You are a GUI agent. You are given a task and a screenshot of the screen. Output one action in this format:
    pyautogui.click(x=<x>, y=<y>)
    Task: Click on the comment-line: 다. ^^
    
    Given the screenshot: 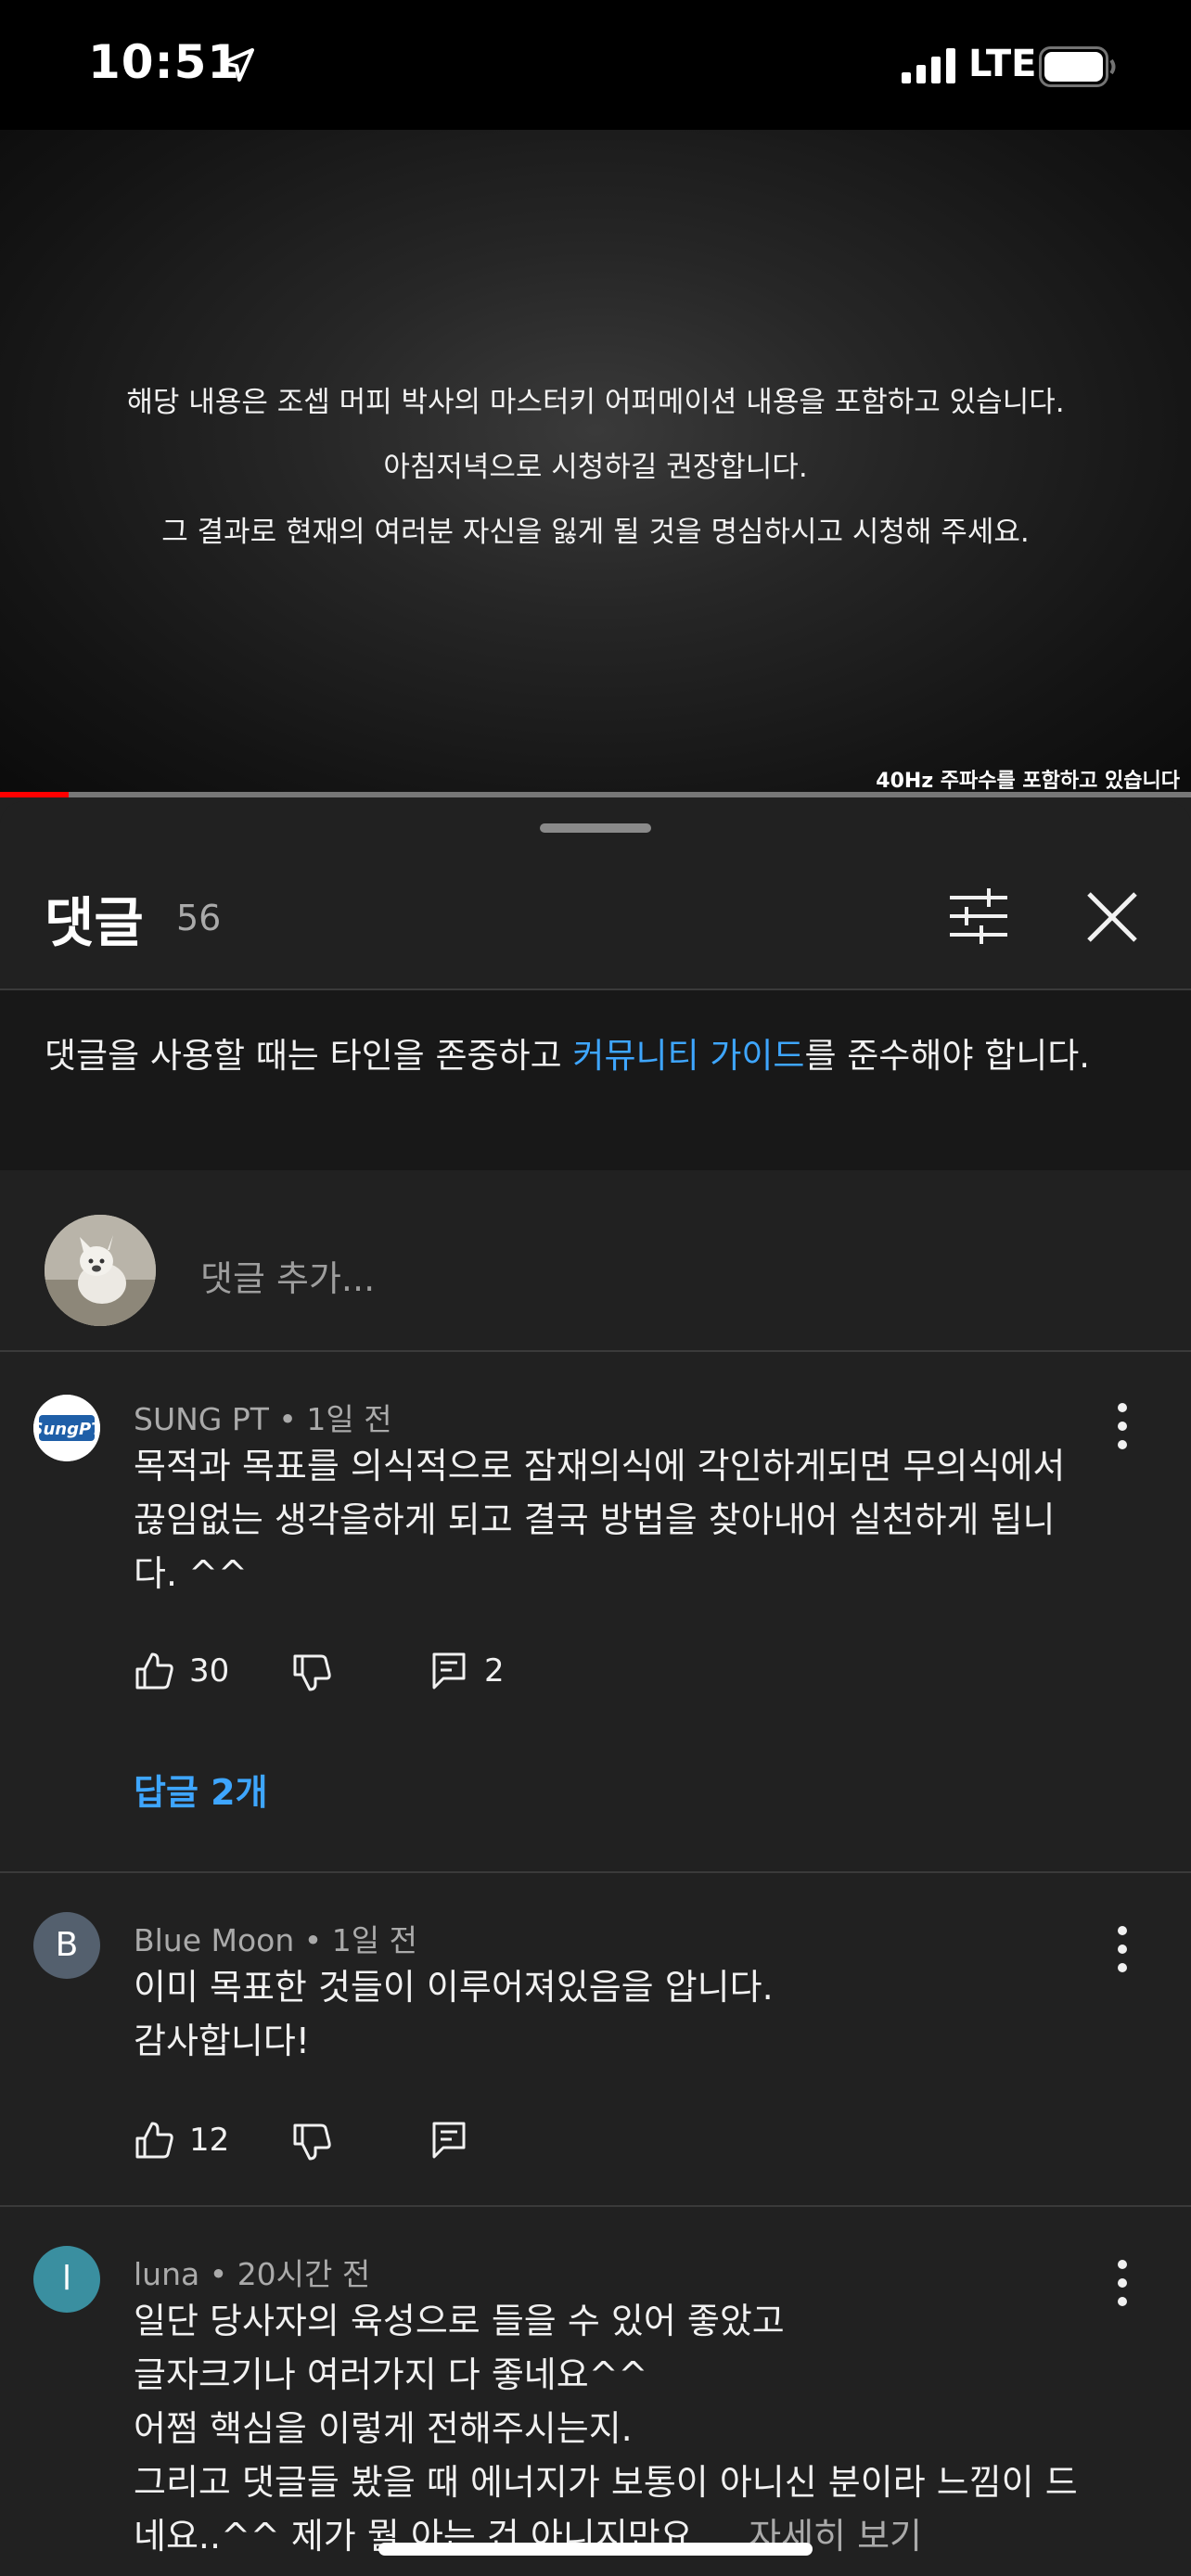 What is the action you would take?
    pyautogui.click(x=191, y=1573)
    